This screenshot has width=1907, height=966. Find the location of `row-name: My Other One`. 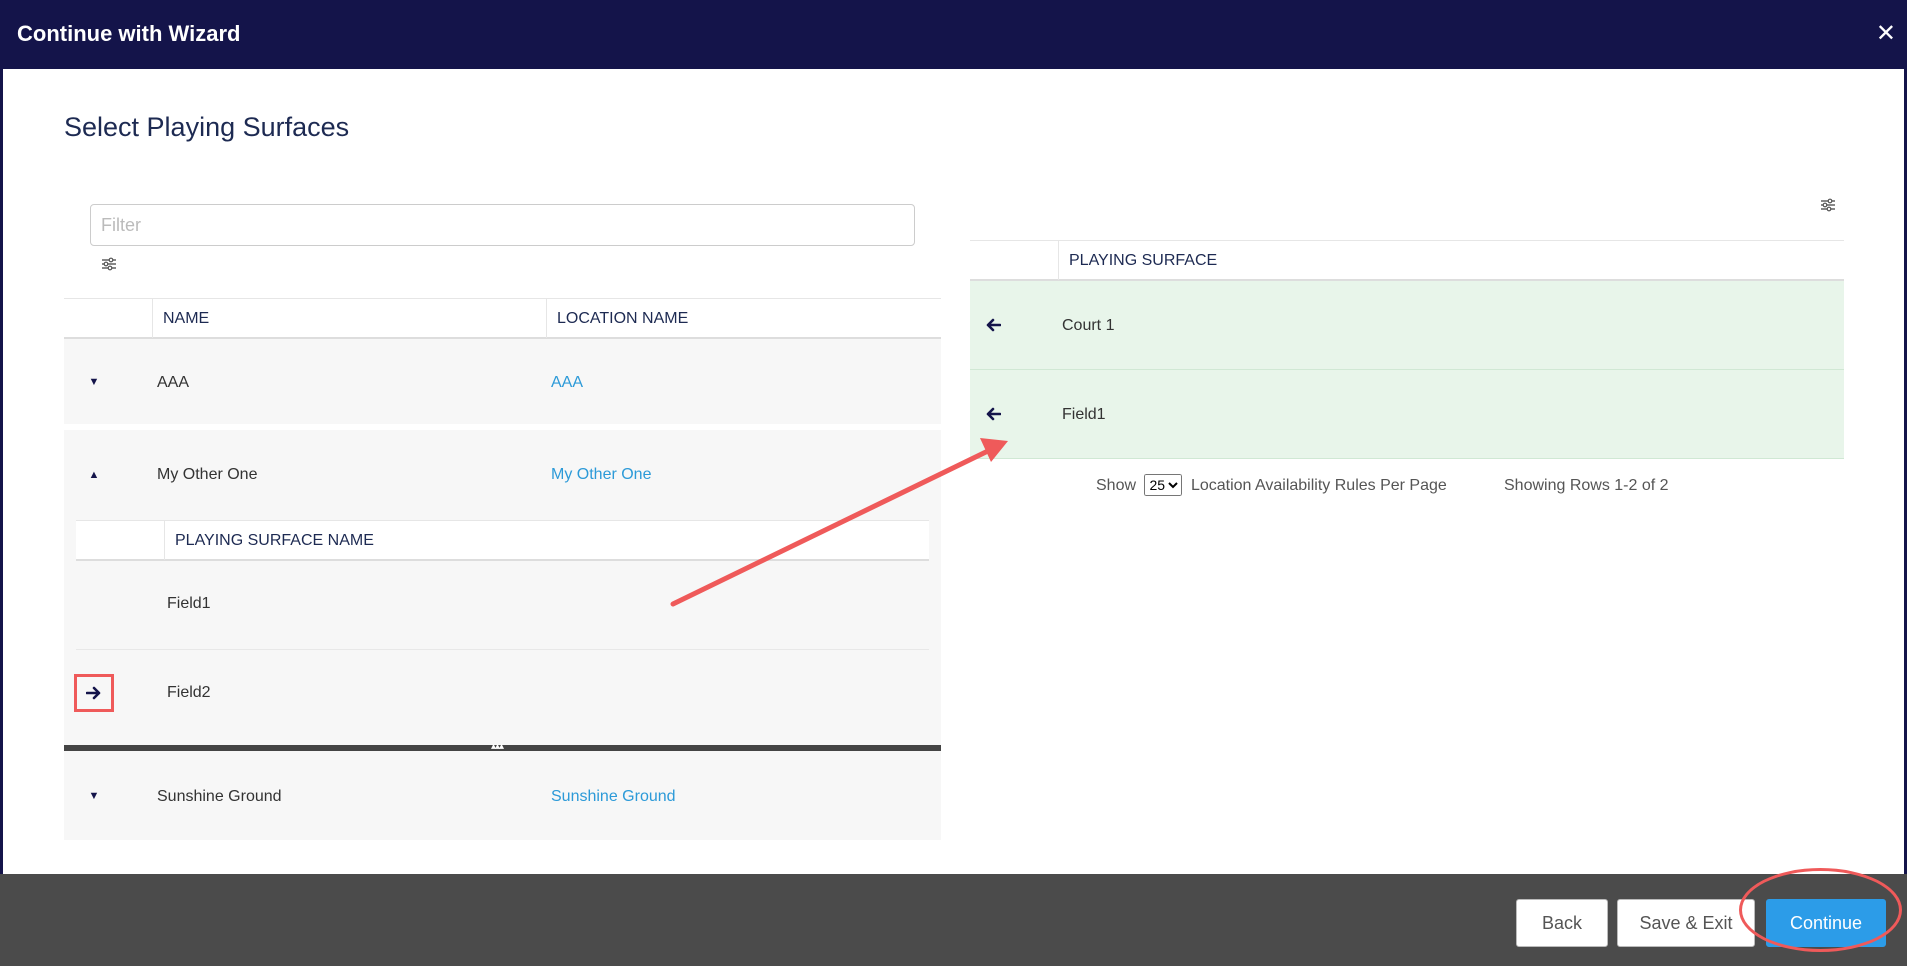

row-name: My Other One is located at coordinates (207, 474).